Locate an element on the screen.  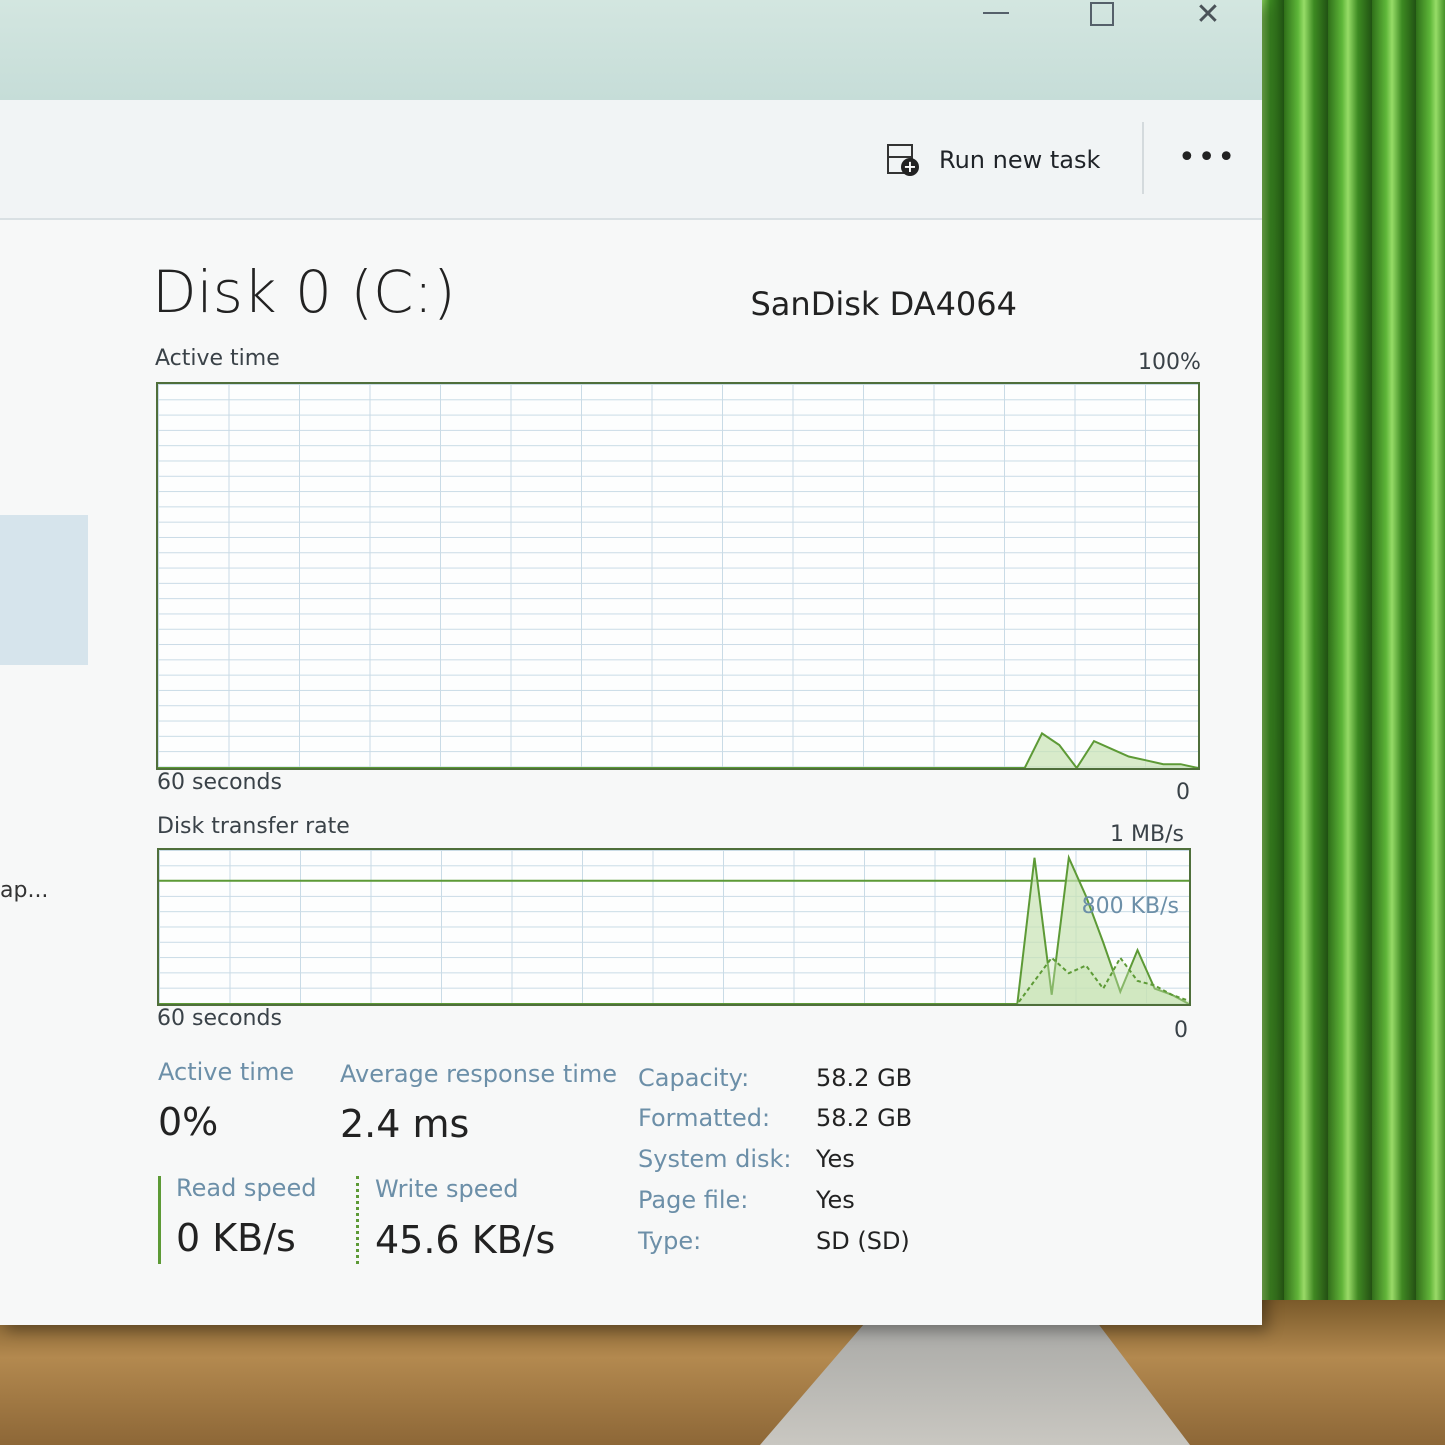
transfer-time-span: 60 seconds is located at coordinates (219, 1018).